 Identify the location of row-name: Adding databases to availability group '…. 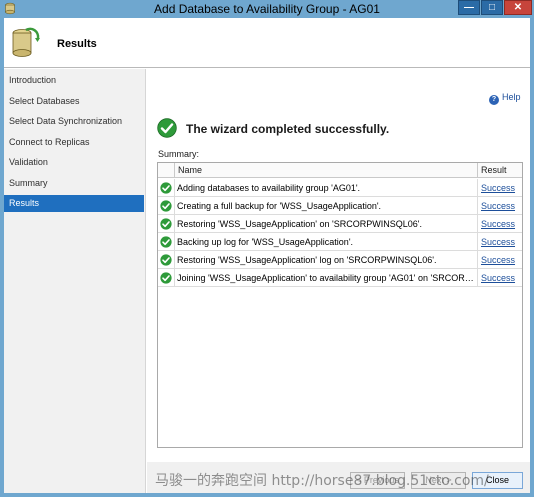
(325, 188).